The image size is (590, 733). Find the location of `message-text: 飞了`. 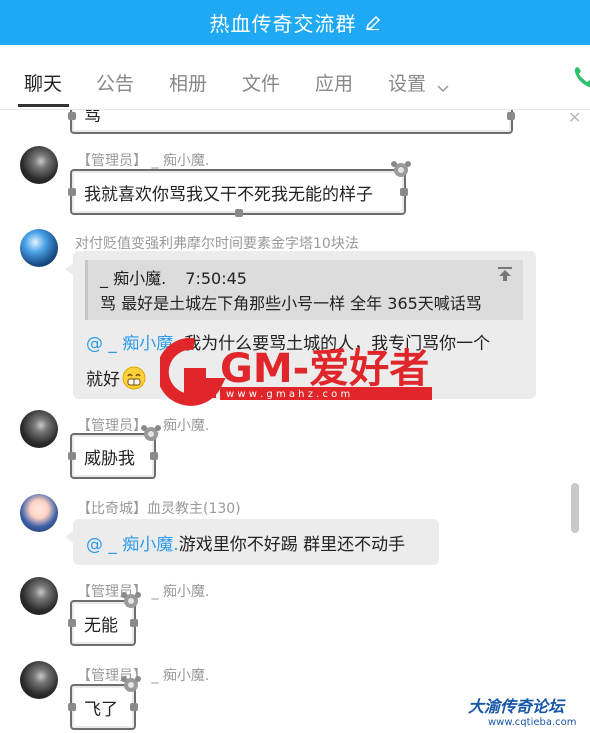

message-text: 飞了 is located at coordinates (101, 709).